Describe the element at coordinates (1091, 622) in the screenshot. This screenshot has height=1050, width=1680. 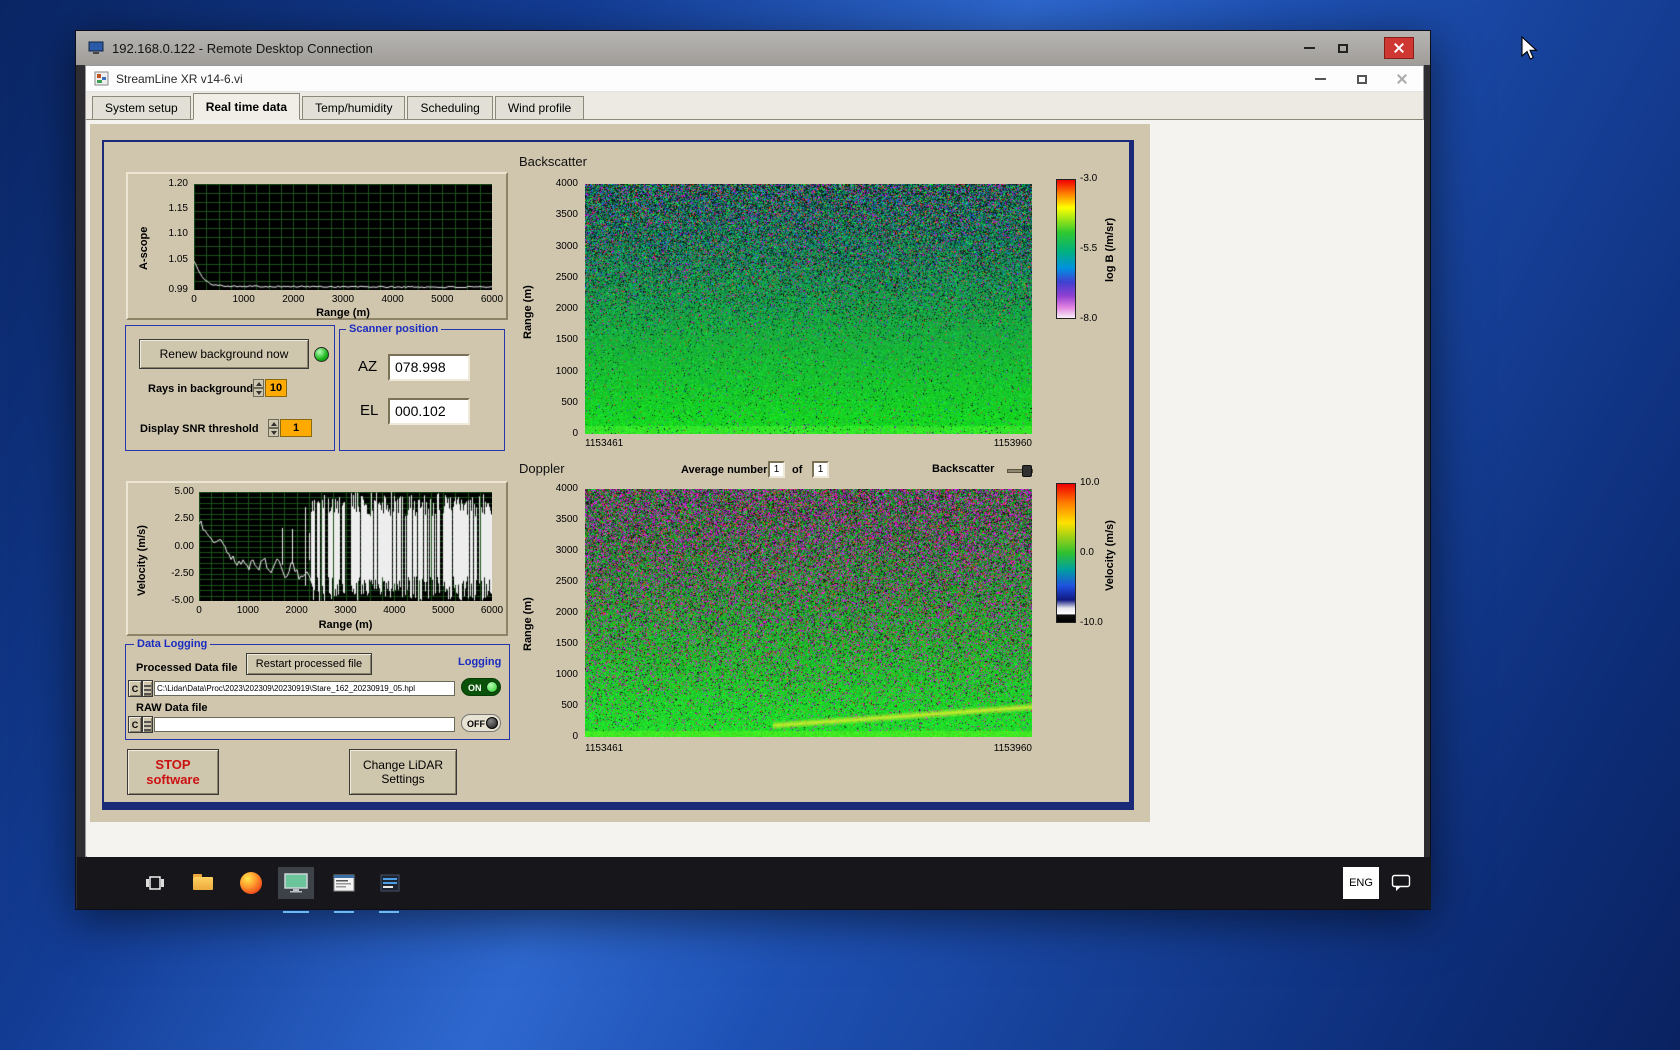
I see `axis-tick-label: -10.0` at that location.